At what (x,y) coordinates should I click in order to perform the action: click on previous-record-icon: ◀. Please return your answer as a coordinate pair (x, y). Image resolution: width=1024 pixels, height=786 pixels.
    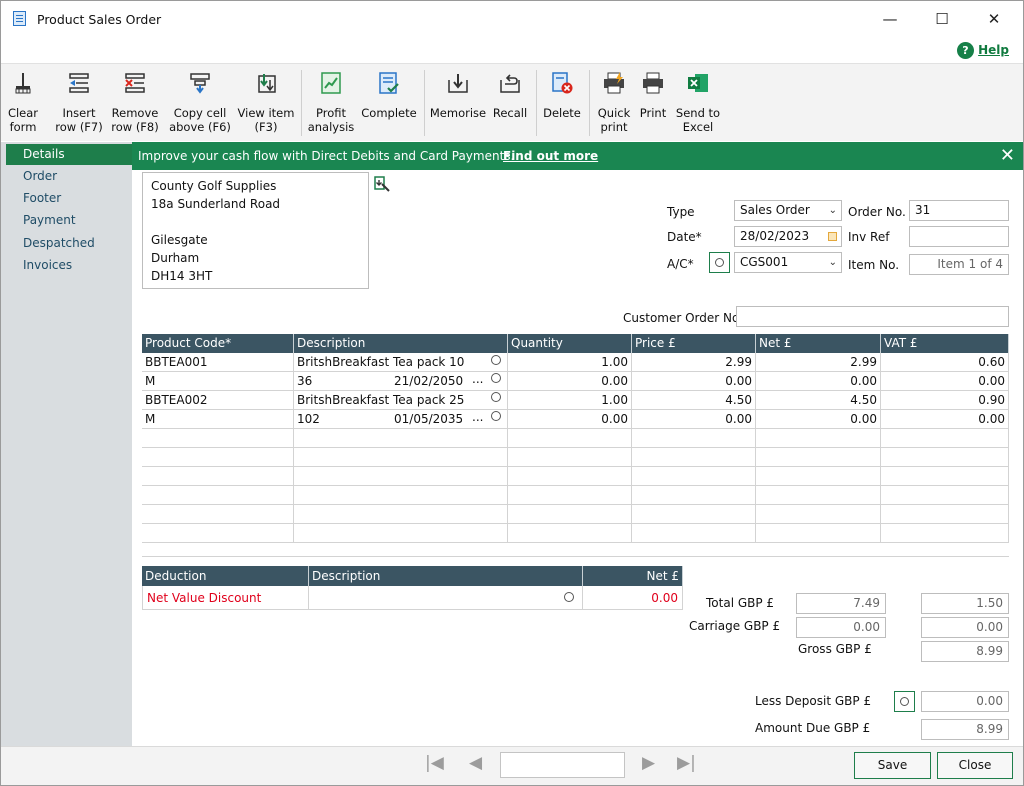
    Looking at the image, I should click on (475, 763).